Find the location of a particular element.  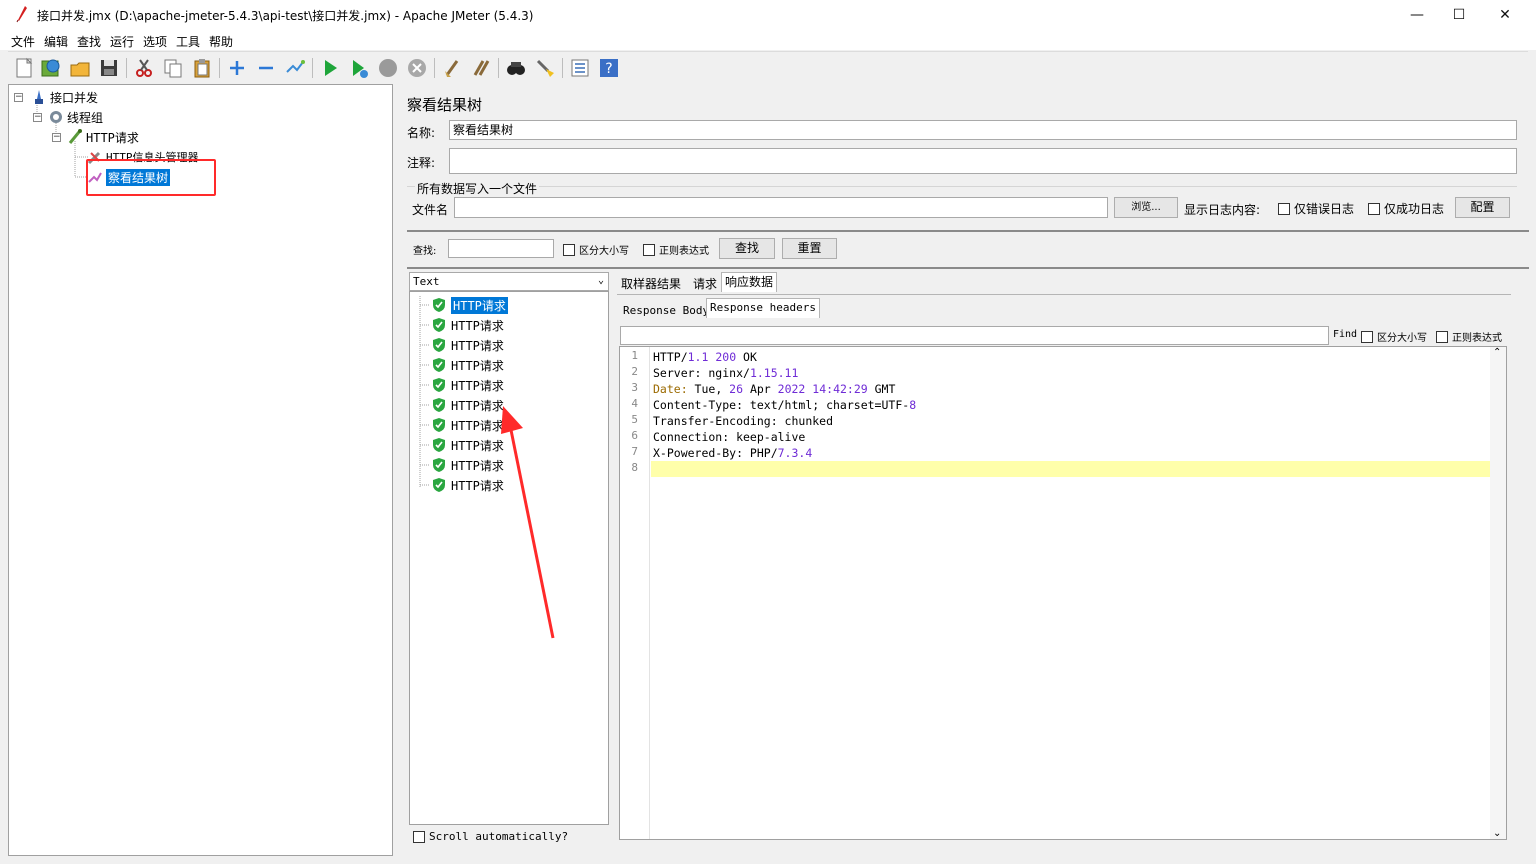

start-icon is located at coordinates (330, 68).